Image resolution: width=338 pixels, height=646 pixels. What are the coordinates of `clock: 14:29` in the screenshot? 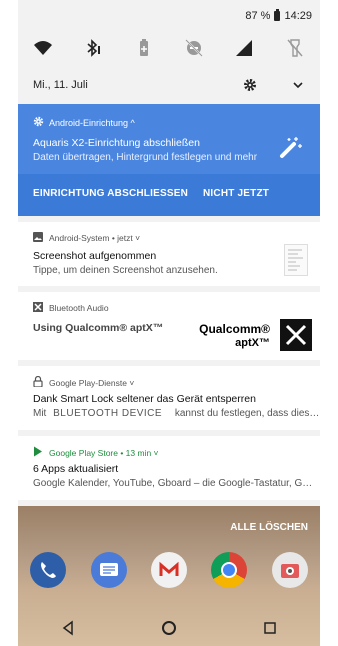 It's located at (298, 16).